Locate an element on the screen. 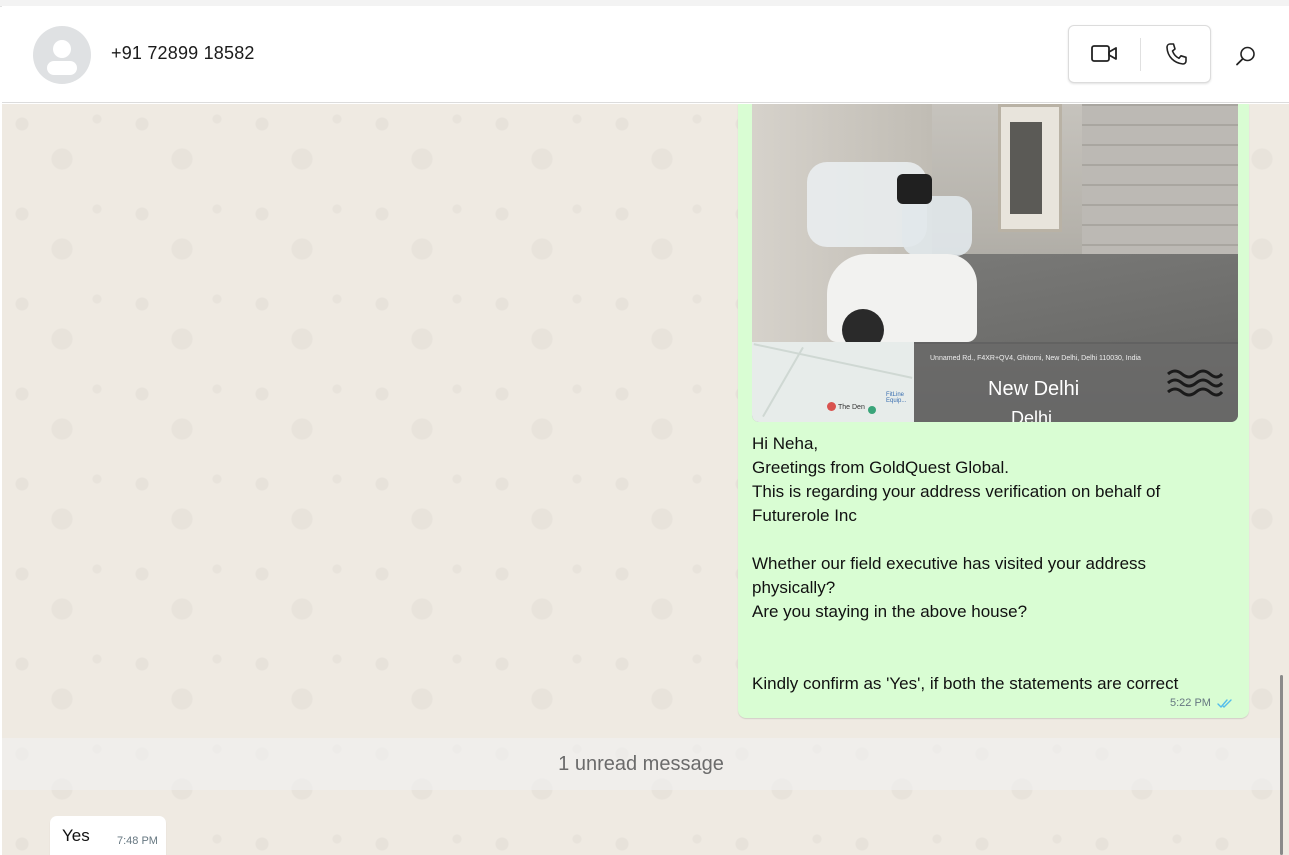  default-person-icon-body is located at coordinates (62, 68).